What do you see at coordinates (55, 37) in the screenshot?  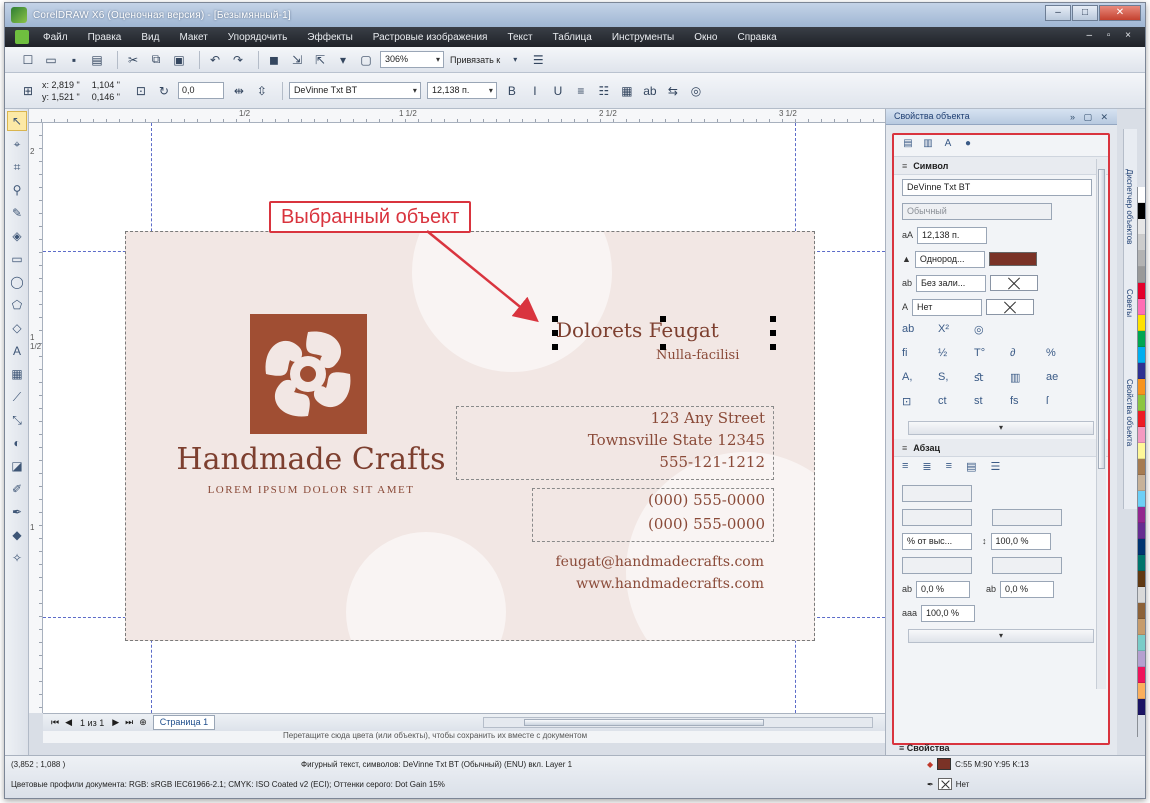 I see `menu-file: Файл` at bounding box center [55, 37].